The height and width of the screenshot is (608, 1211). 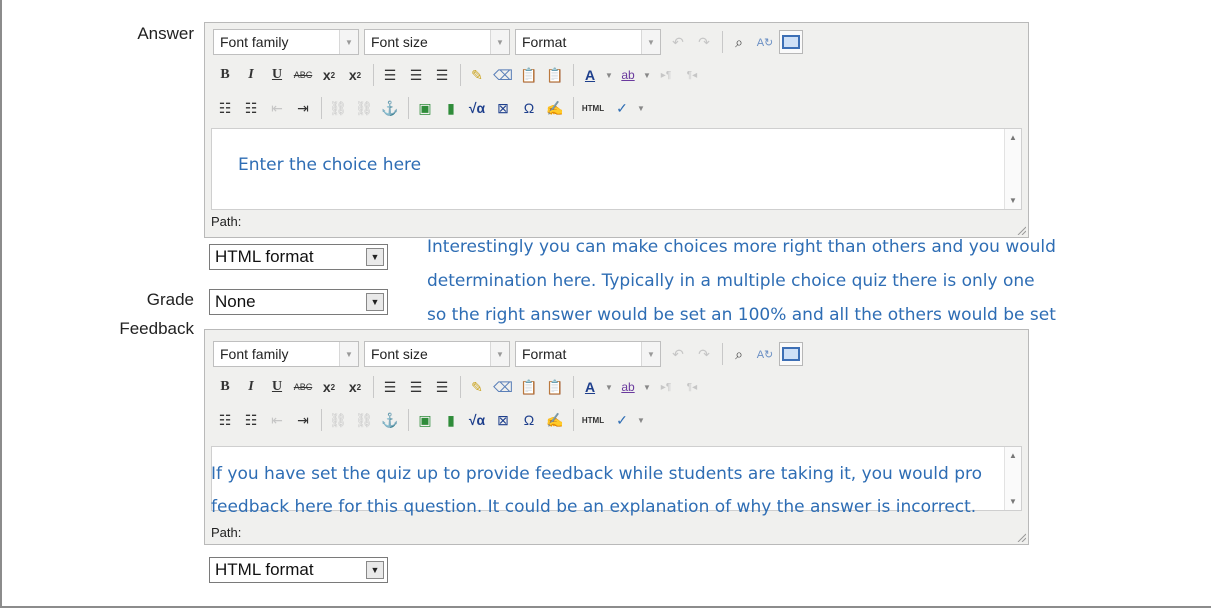 What do you see at coordinates (330, 165) in the screenshot?
I see `answer-content-text: Enter the choice here` at bounding box center [330, 165].